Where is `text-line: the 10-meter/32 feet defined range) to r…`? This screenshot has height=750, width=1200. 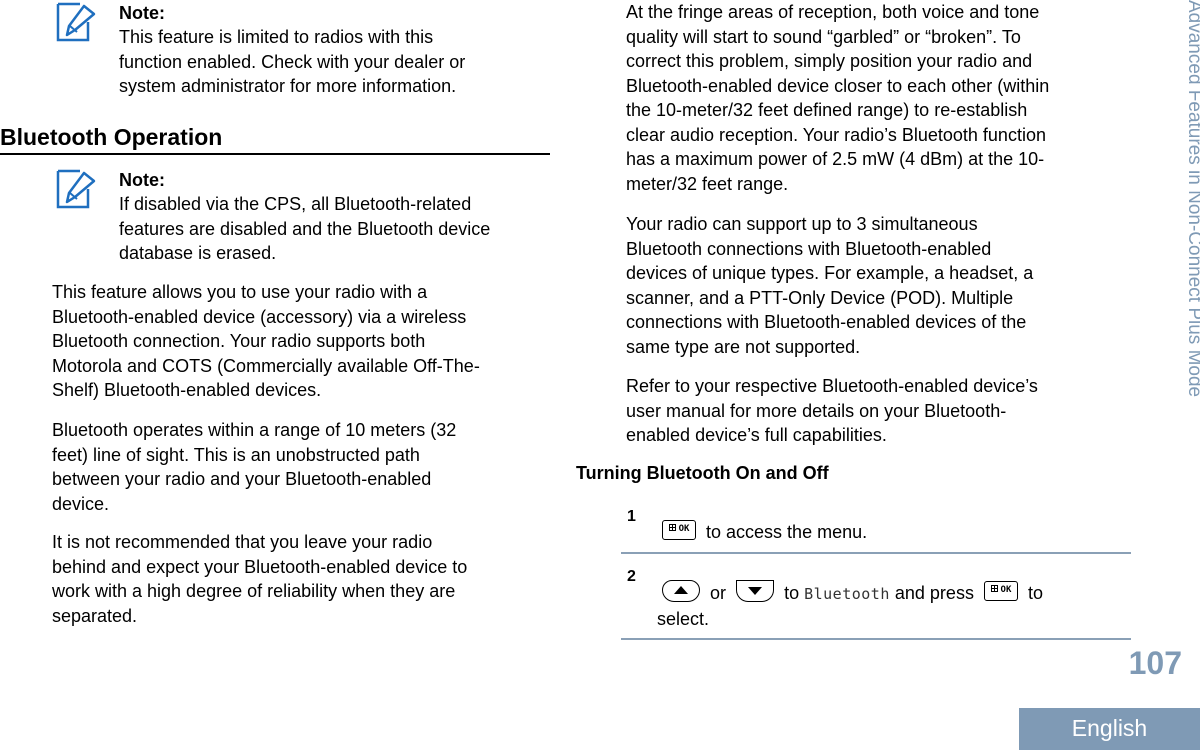
text-line: the 10-meter/32 feet defined range) to r… is located at coordinates (827, 110).